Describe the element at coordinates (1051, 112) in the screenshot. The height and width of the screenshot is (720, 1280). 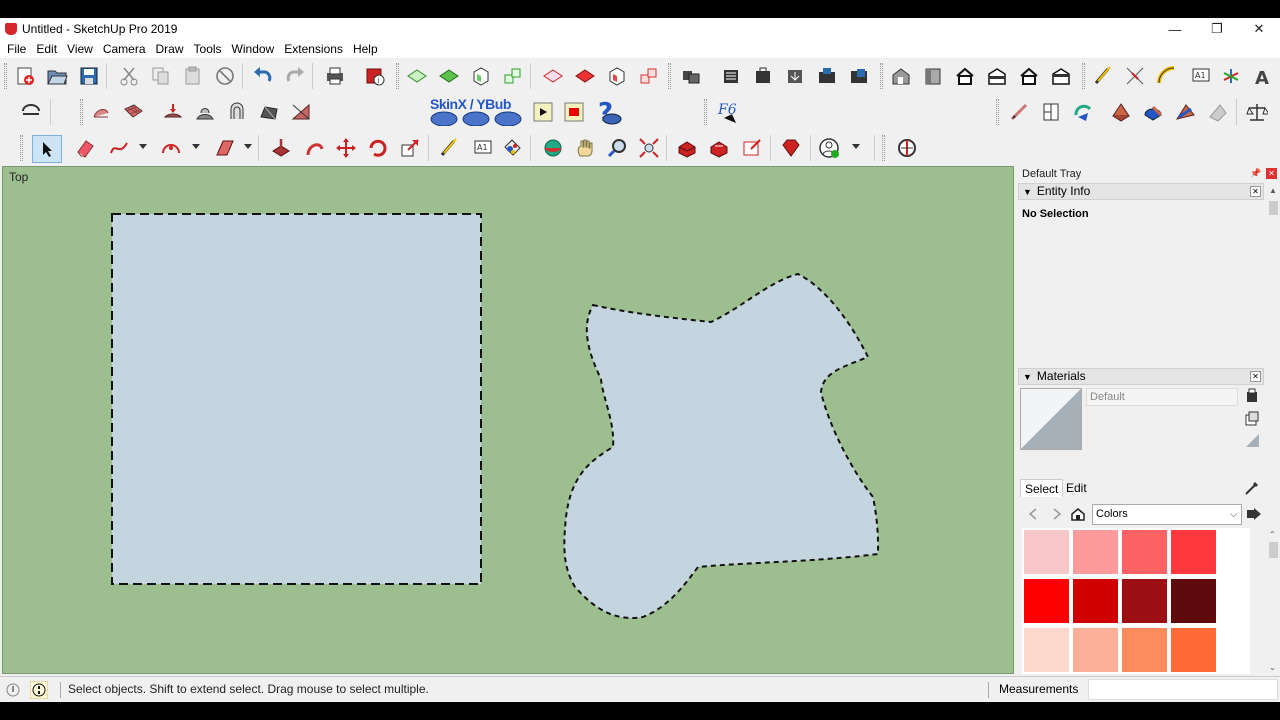
I see `section-plane-icon` at that location.